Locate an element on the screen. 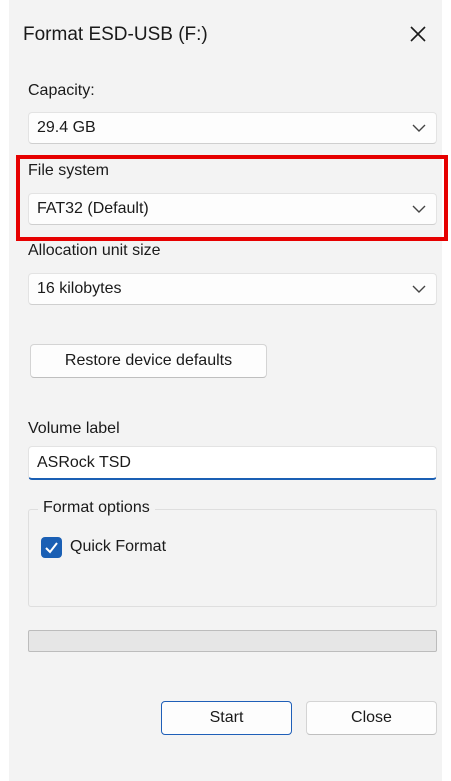 The width and height of the screenshot is (451, 781). close-icon is located at coordinates (418, 34).